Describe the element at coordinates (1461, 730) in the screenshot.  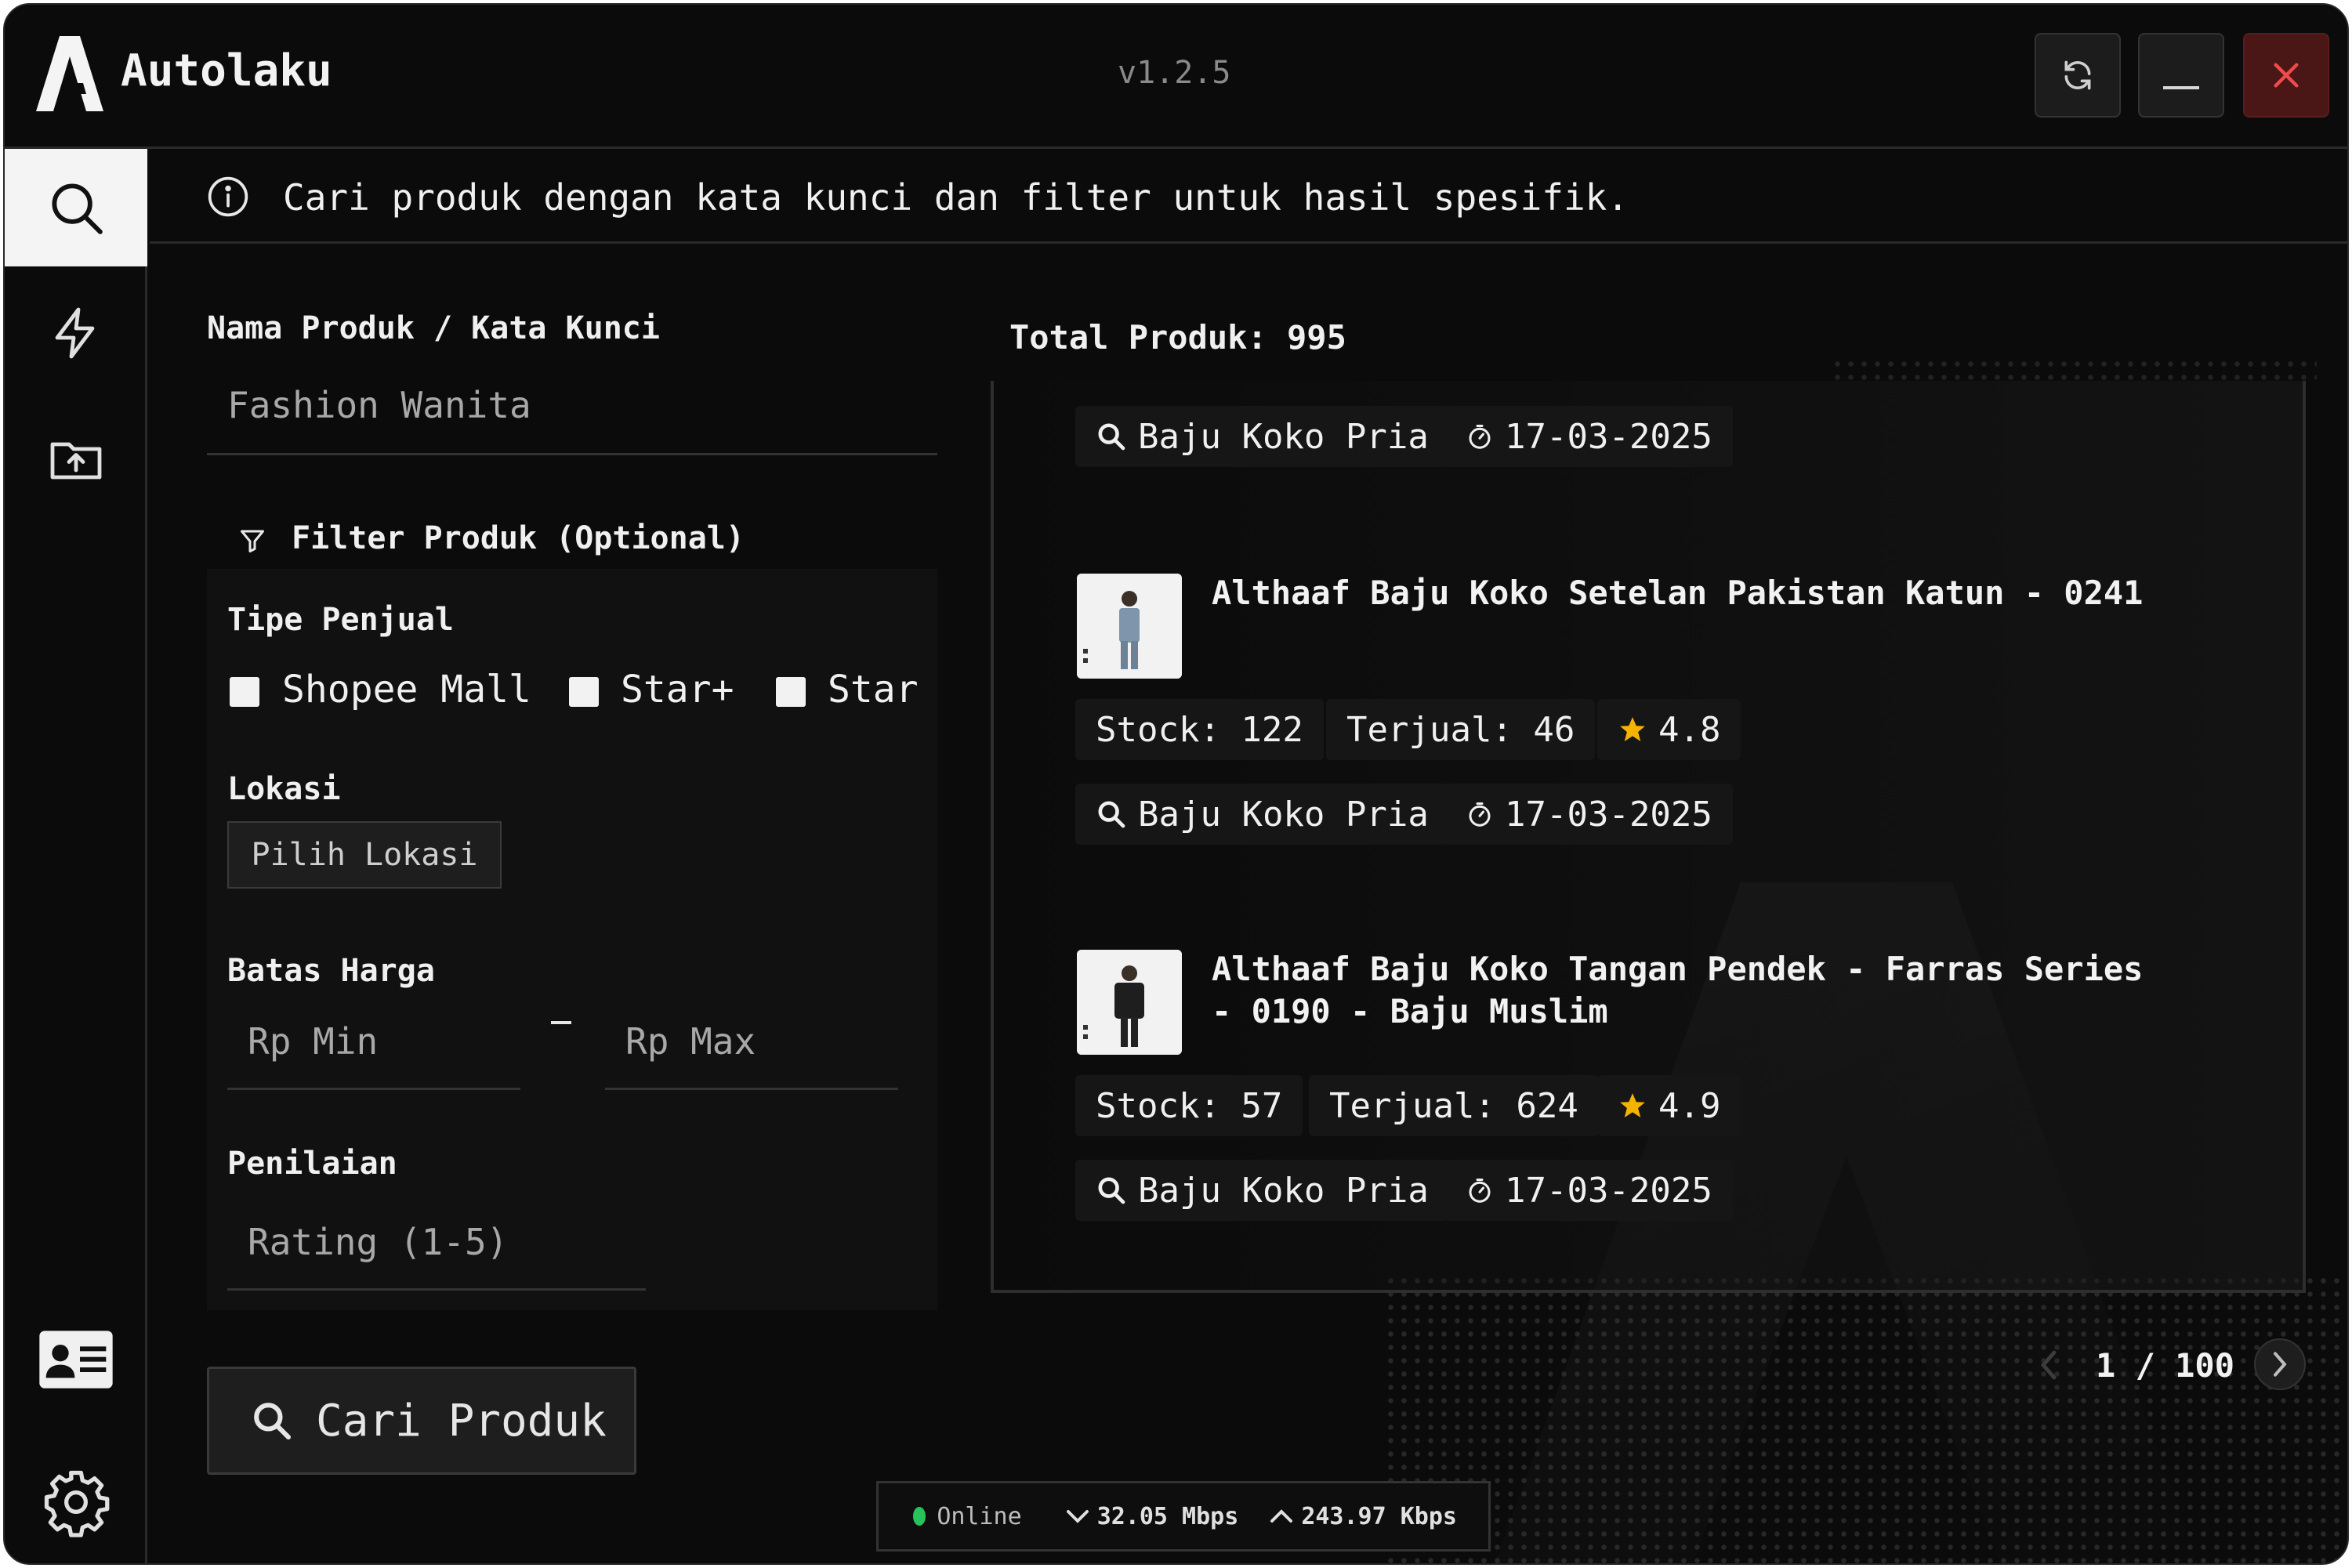
I see `sold-chip: Terjual: 46` at that location.